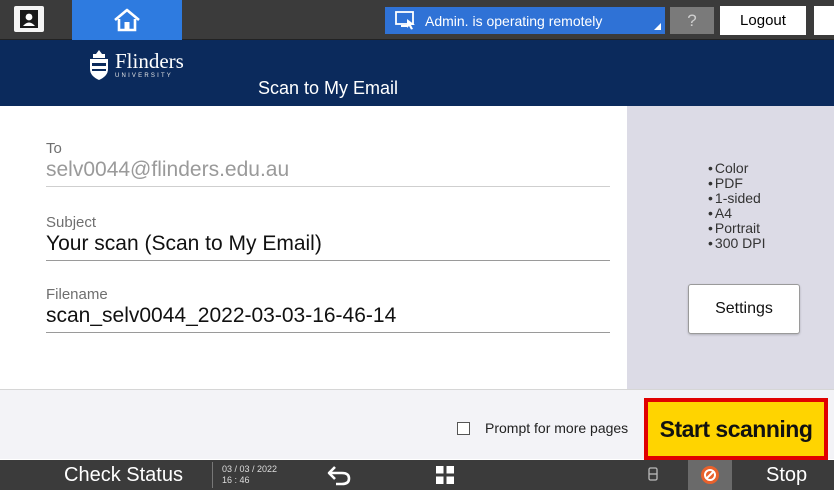 The image size is (834, 490). Describe the element at coordinates (149, 61) in the screenshot. I see `logo-name: Flinders` at that location.